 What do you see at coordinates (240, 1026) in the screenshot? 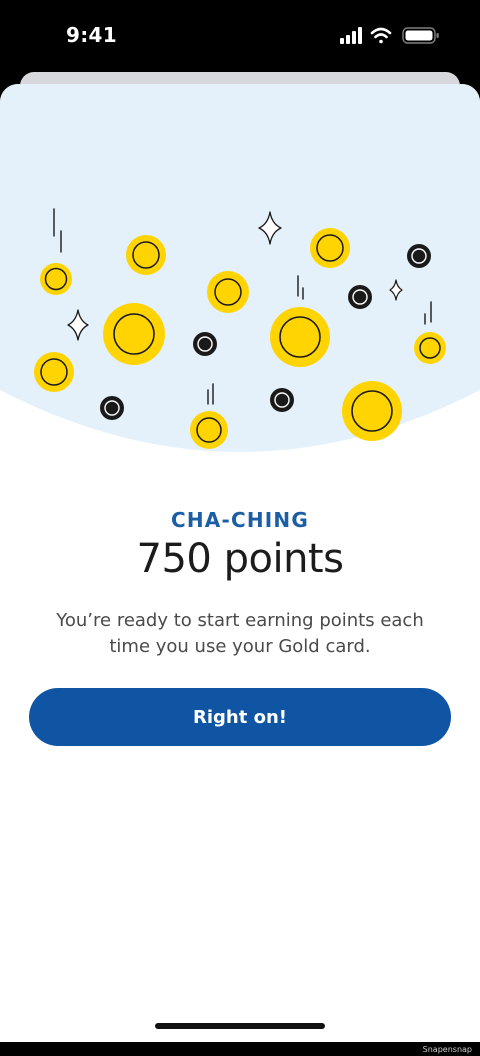
I see `home-indicator` at bounding box center [240, 1026].